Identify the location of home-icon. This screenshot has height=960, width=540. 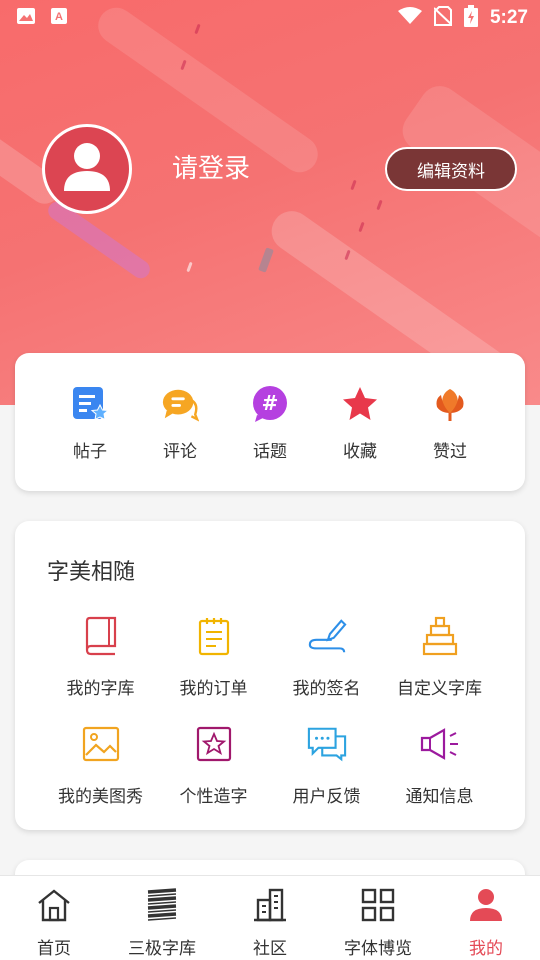
(54, 907).